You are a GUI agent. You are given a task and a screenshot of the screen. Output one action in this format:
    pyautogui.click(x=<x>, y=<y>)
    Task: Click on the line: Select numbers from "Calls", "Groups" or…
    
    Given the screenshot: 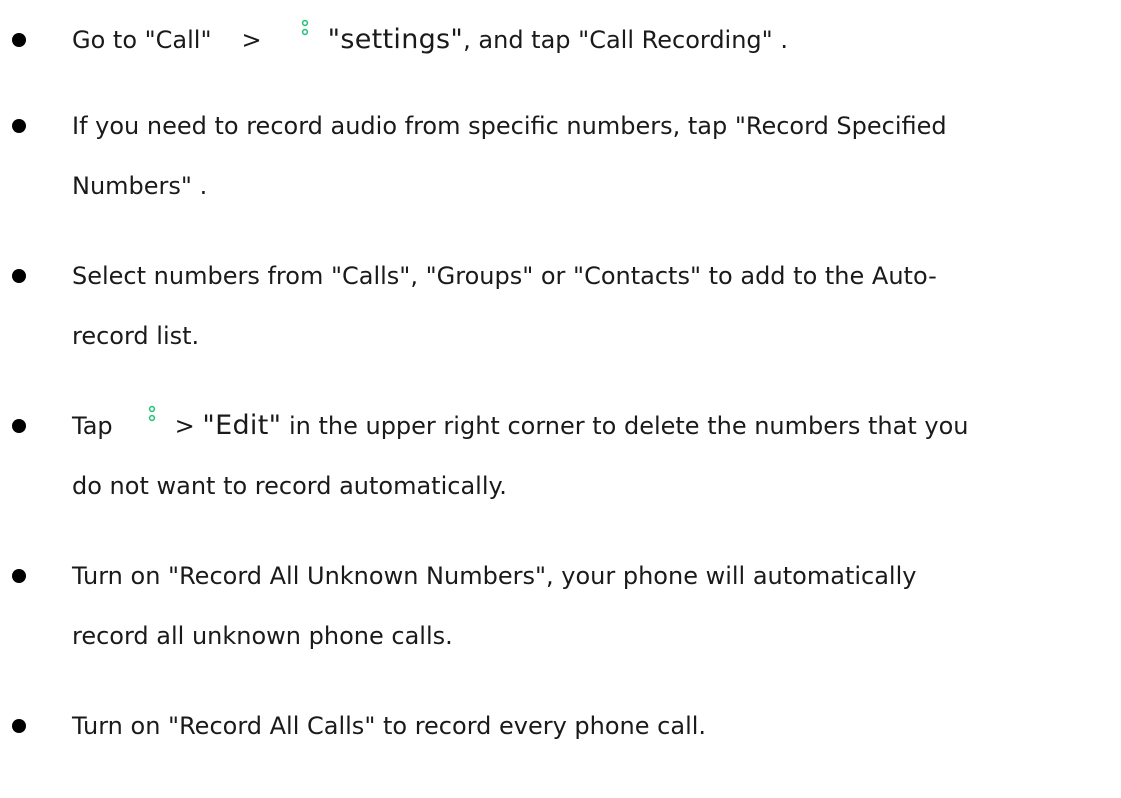 What is the action you would take?
    pyautogui.click(x=560, y=276)
    